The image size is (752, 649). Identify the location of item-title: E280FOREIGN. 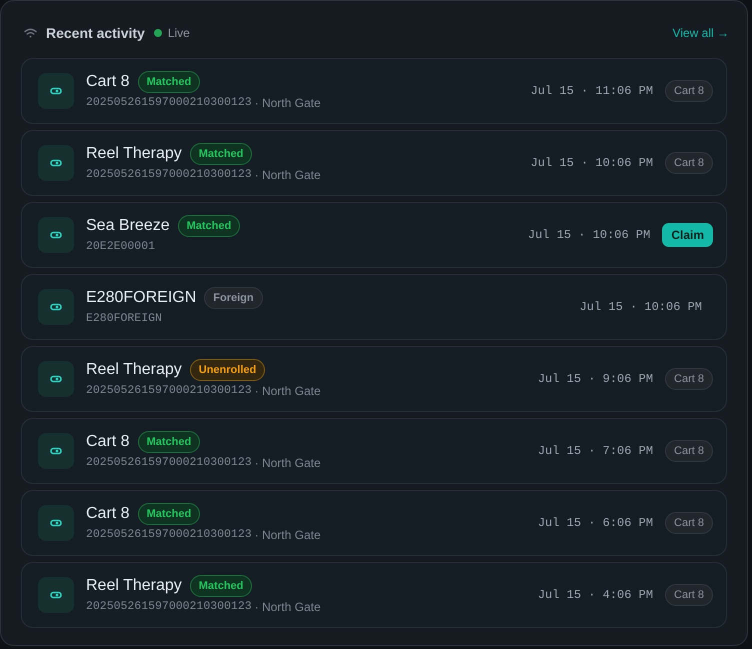
(141, 298).